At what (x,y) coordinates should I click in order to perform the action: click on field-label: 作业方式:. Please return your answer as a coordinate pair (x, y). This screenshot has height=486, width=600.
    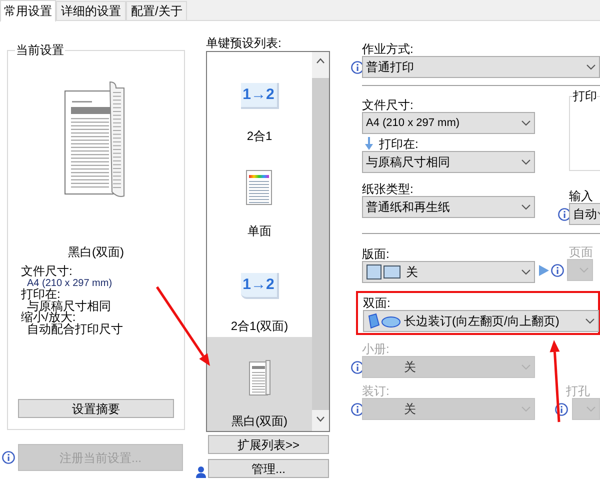
    Looking at the image, I should click on (388, 49).